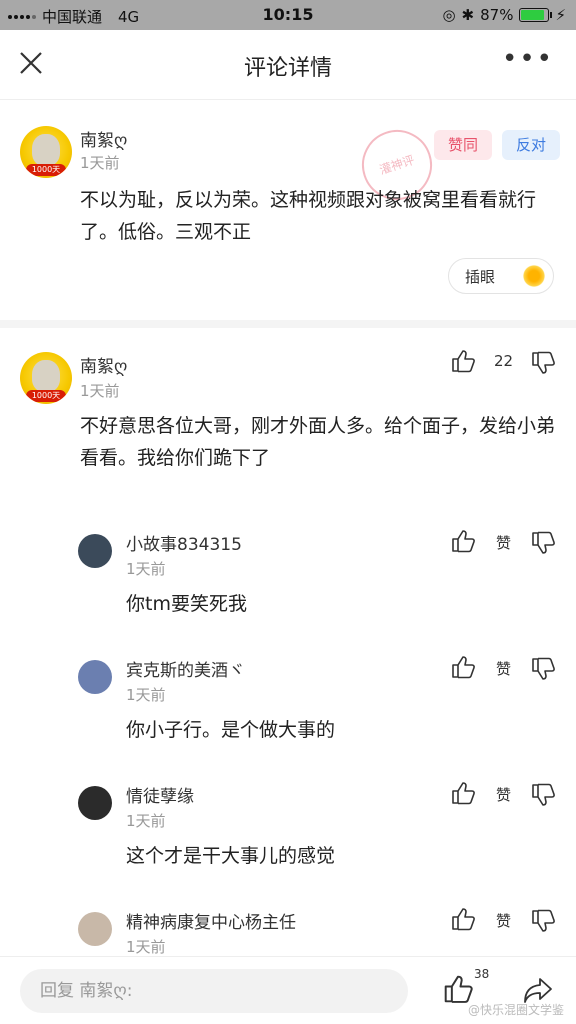  I want to click on battery-percent: 87%, so click(497, 15).